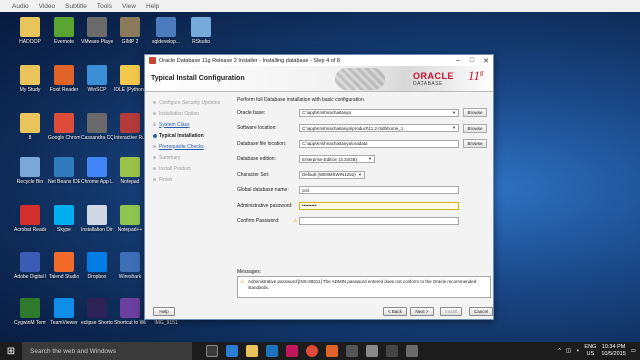  I want to click on desktop-icon: TeamViewer, so click(64, 312).